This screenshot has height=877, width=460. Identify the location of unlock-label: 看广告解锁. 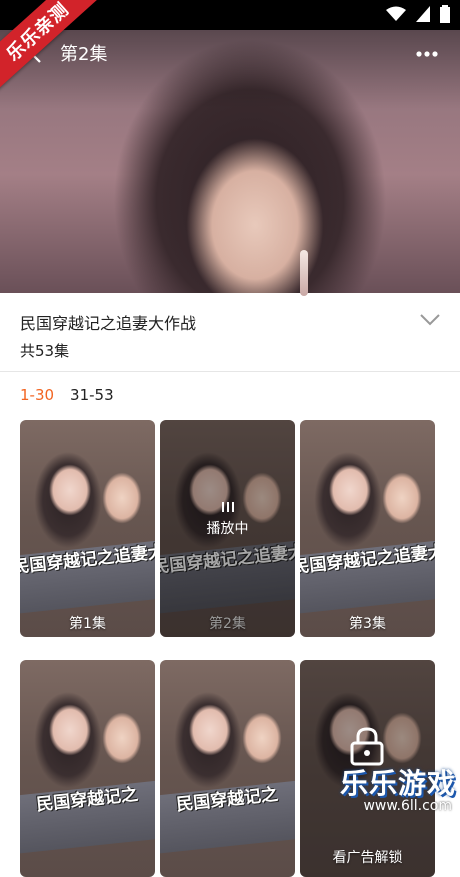
(367, 858).